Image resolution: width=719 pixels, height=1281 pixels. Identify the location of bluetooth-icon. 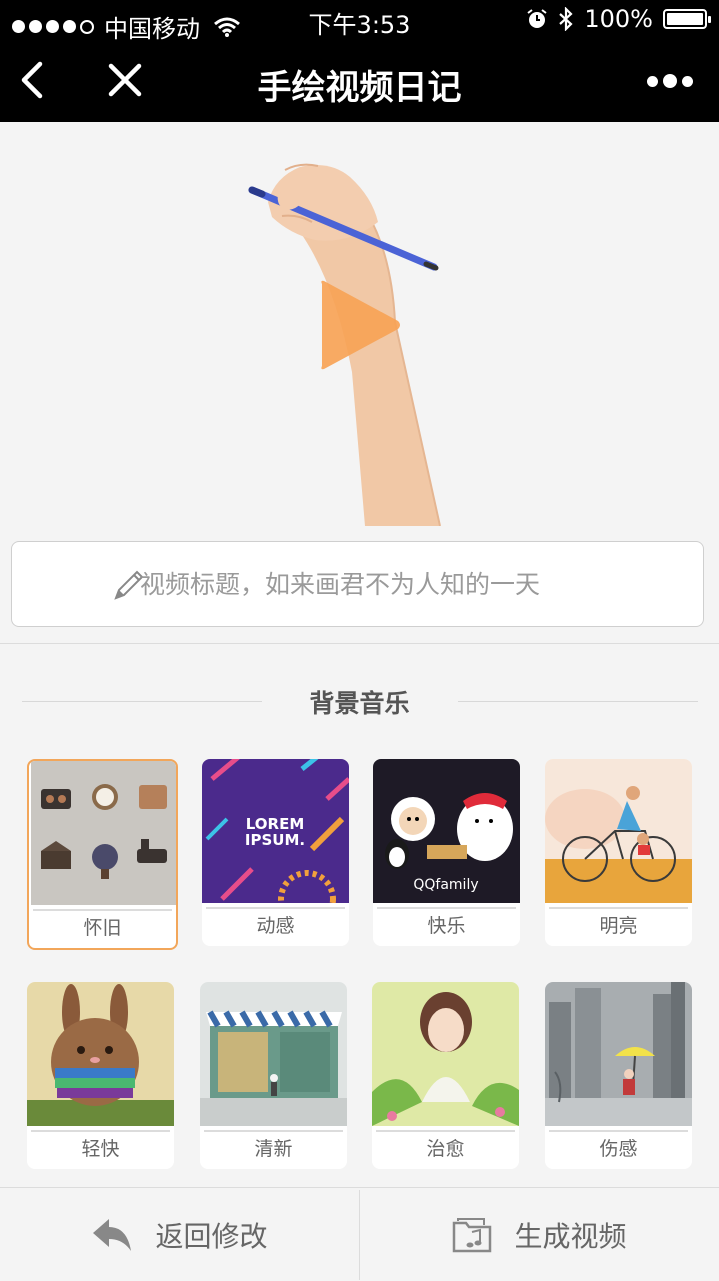
(566, 19).